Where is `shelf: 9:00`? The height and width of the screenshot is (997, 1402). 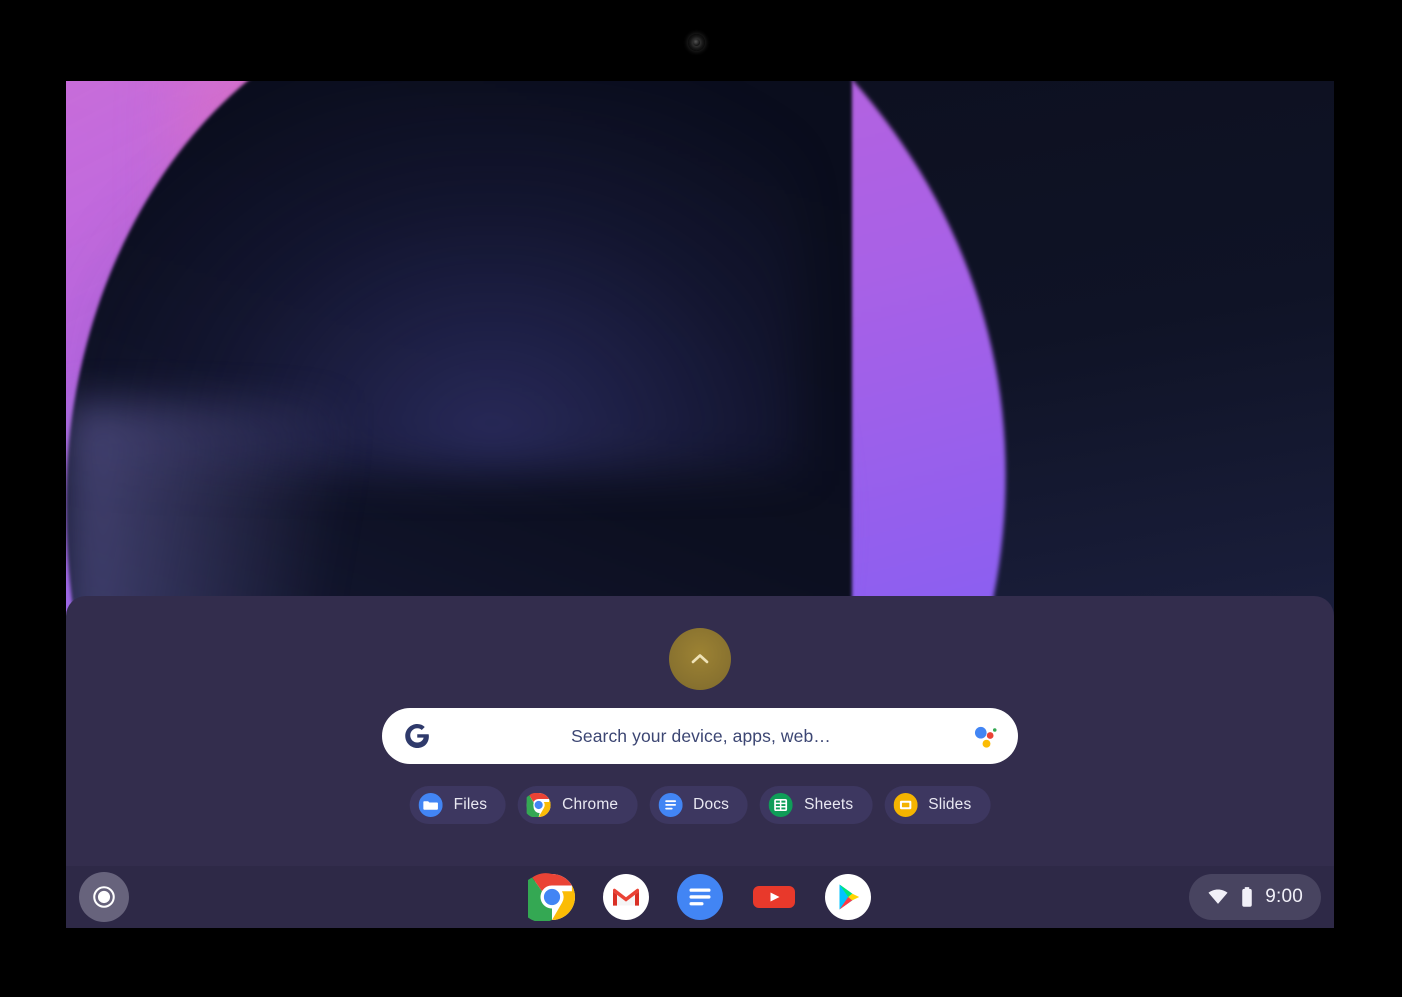
shelf: 9:00 is located at coordinates (700, 897).